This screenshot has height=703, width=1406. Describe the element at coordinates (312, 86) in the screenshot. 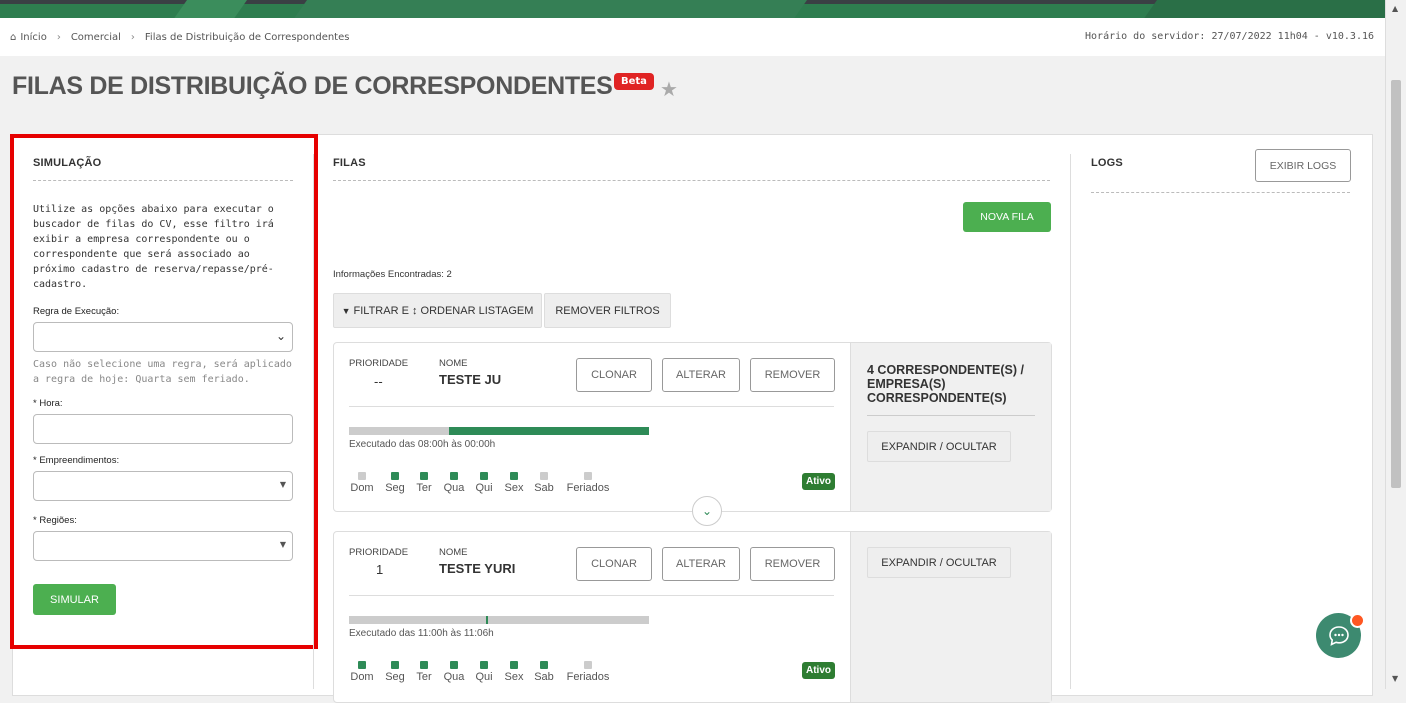

I see `page-title: FILAS DE DISTRIBUIÇÃO DE CORRESPONDENTES` at that location.